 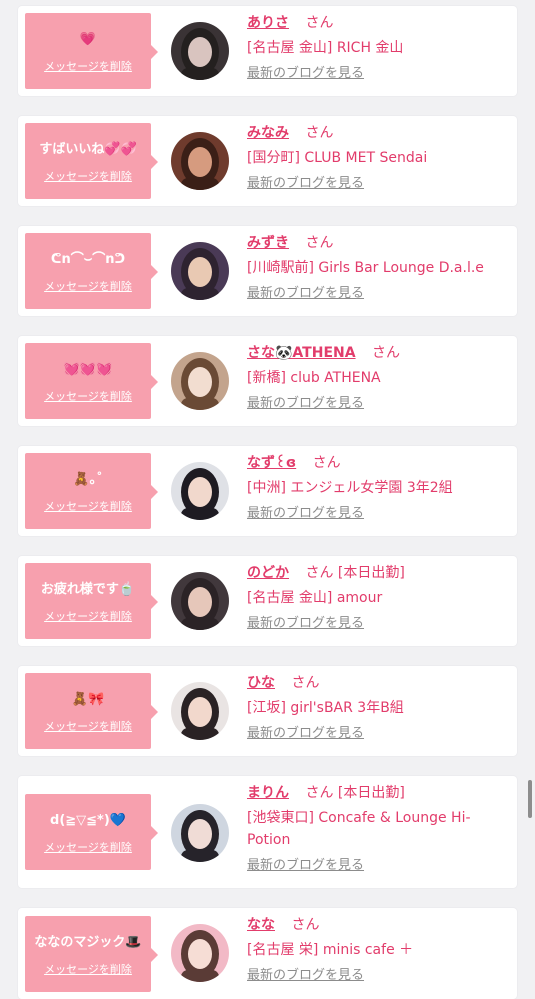 I want to click on status-badge: [本日出勤], so click(x=371, y=793).